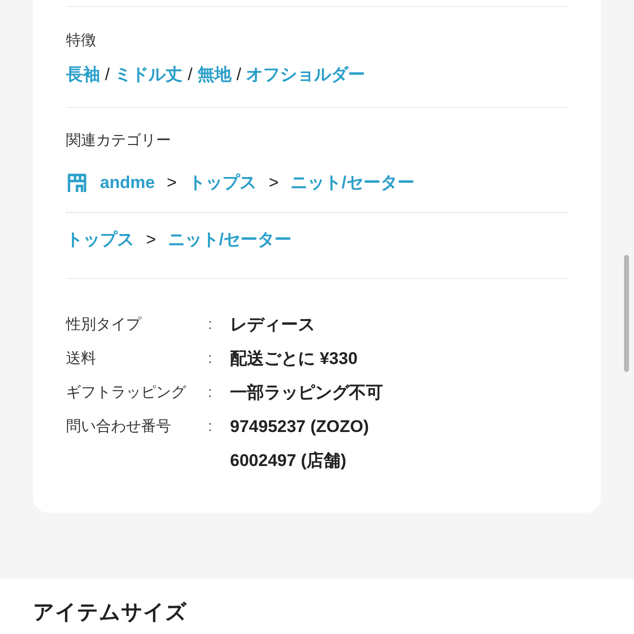  I want to click on section-label: 特徴, so click(81, 41).